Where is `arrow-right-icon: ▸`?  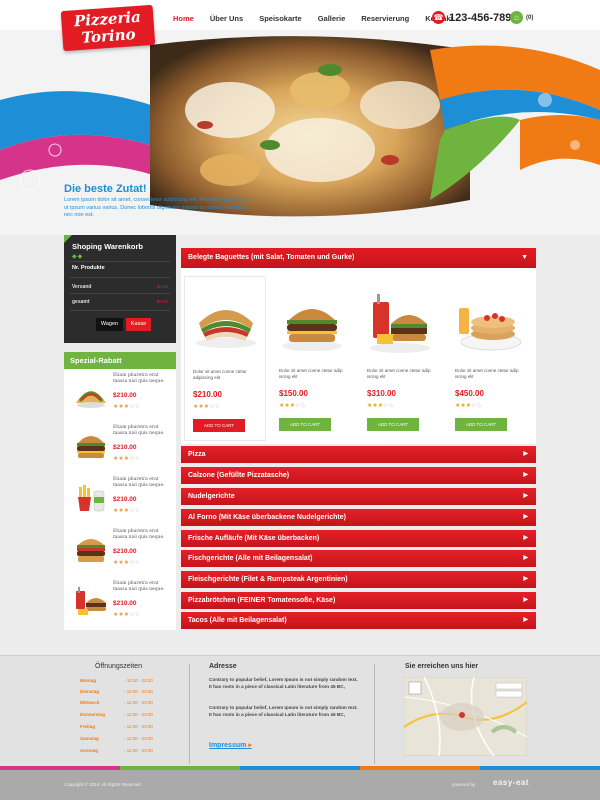
arrow-right-icon: ▸ is located at coordinates (250, 745).